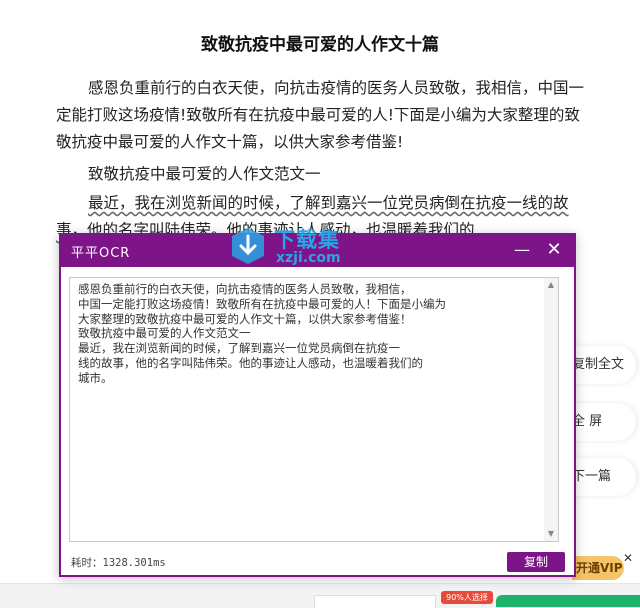  What do you see at coordinates (602, 477) in the screenshot?
I see `next-article-button: 下一篇` at bounding box center [602, 477].